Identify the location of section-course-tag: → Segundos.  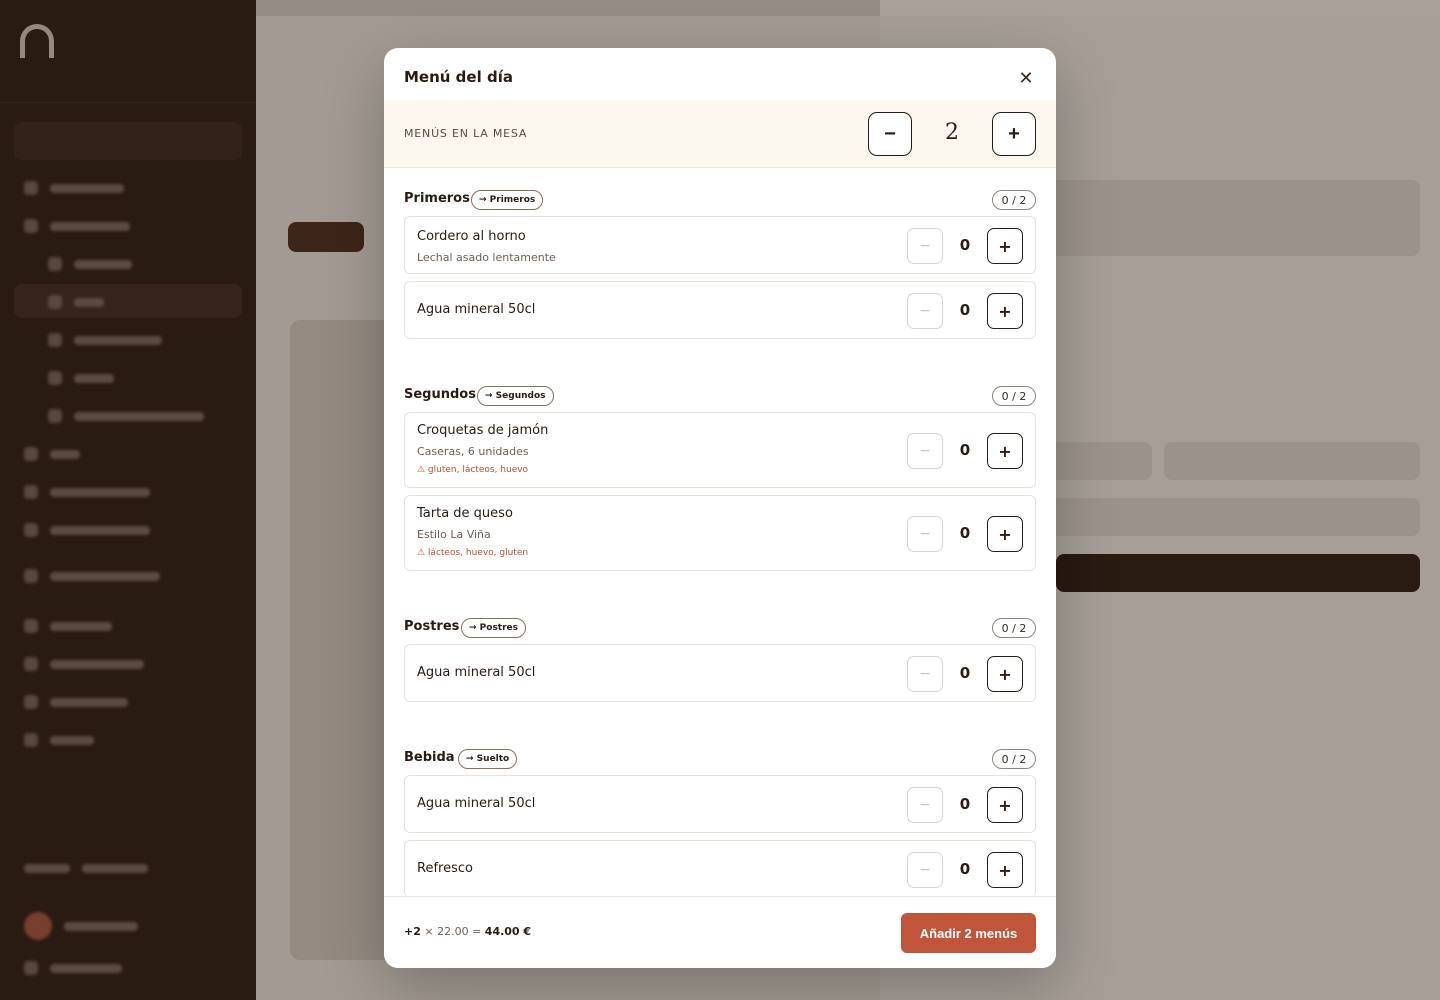
(515, 396).